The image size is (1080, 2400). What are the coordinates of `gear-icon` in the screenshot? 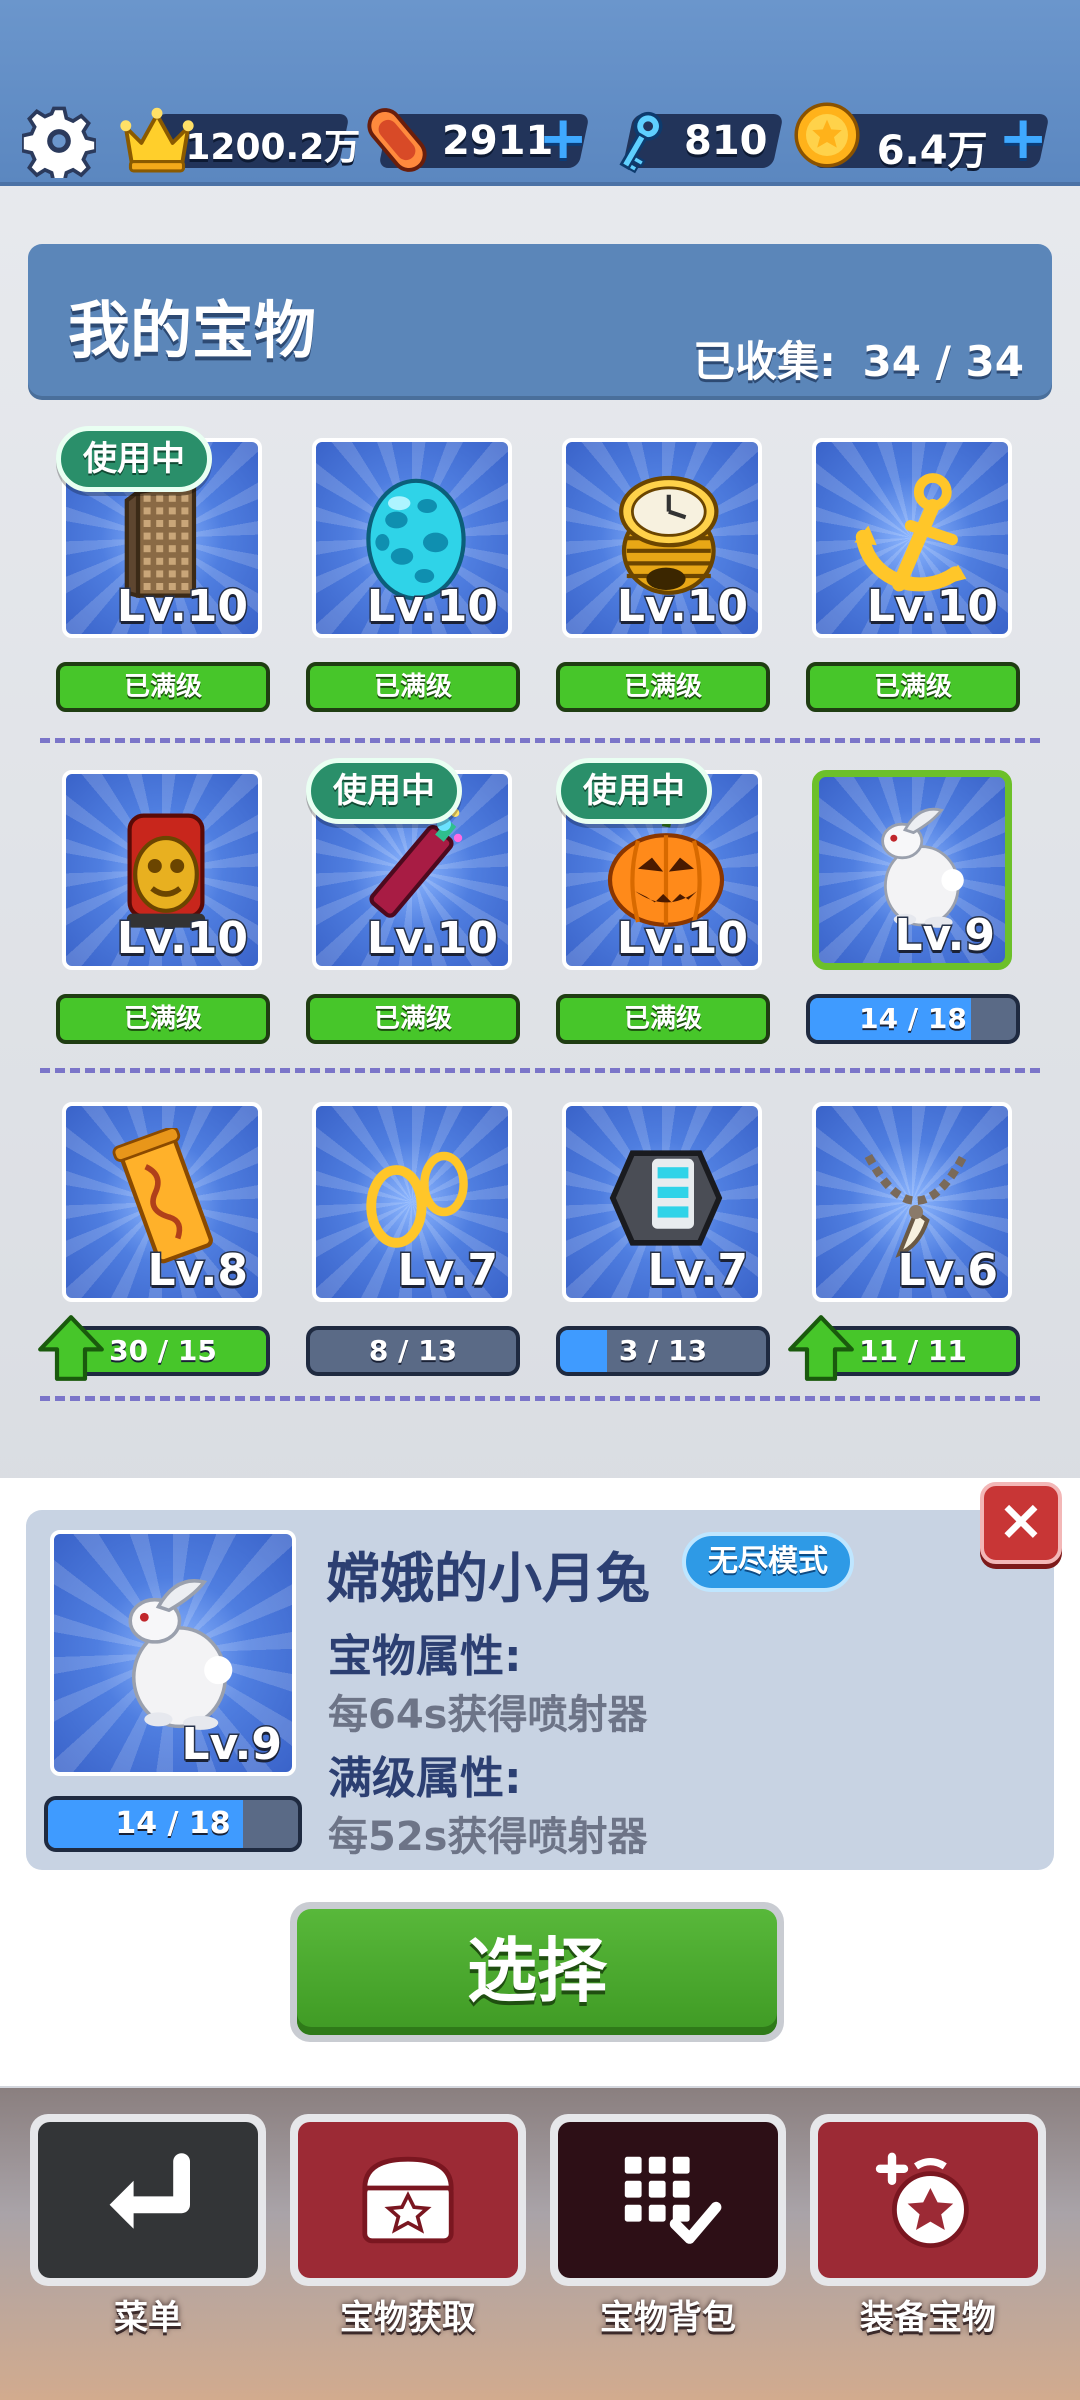 It's located at (59, 141).